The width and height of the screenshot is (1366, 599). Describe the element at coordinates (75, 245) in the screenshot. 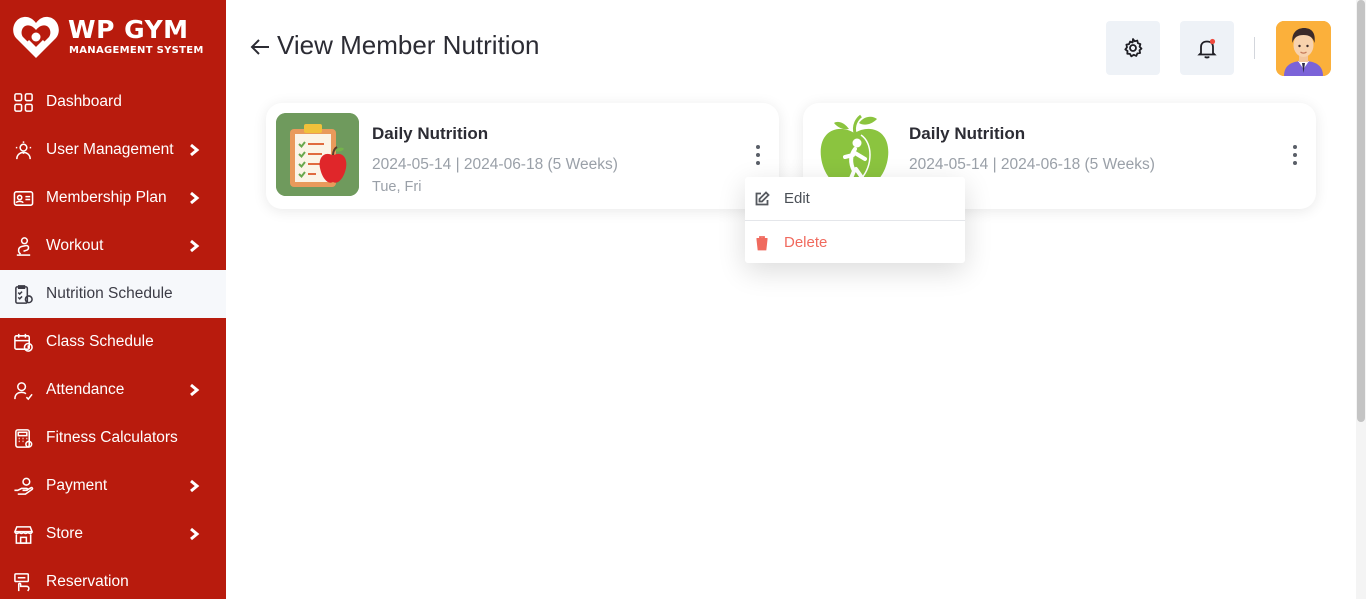

I see `sidebar-item-label: Workout` at that location.